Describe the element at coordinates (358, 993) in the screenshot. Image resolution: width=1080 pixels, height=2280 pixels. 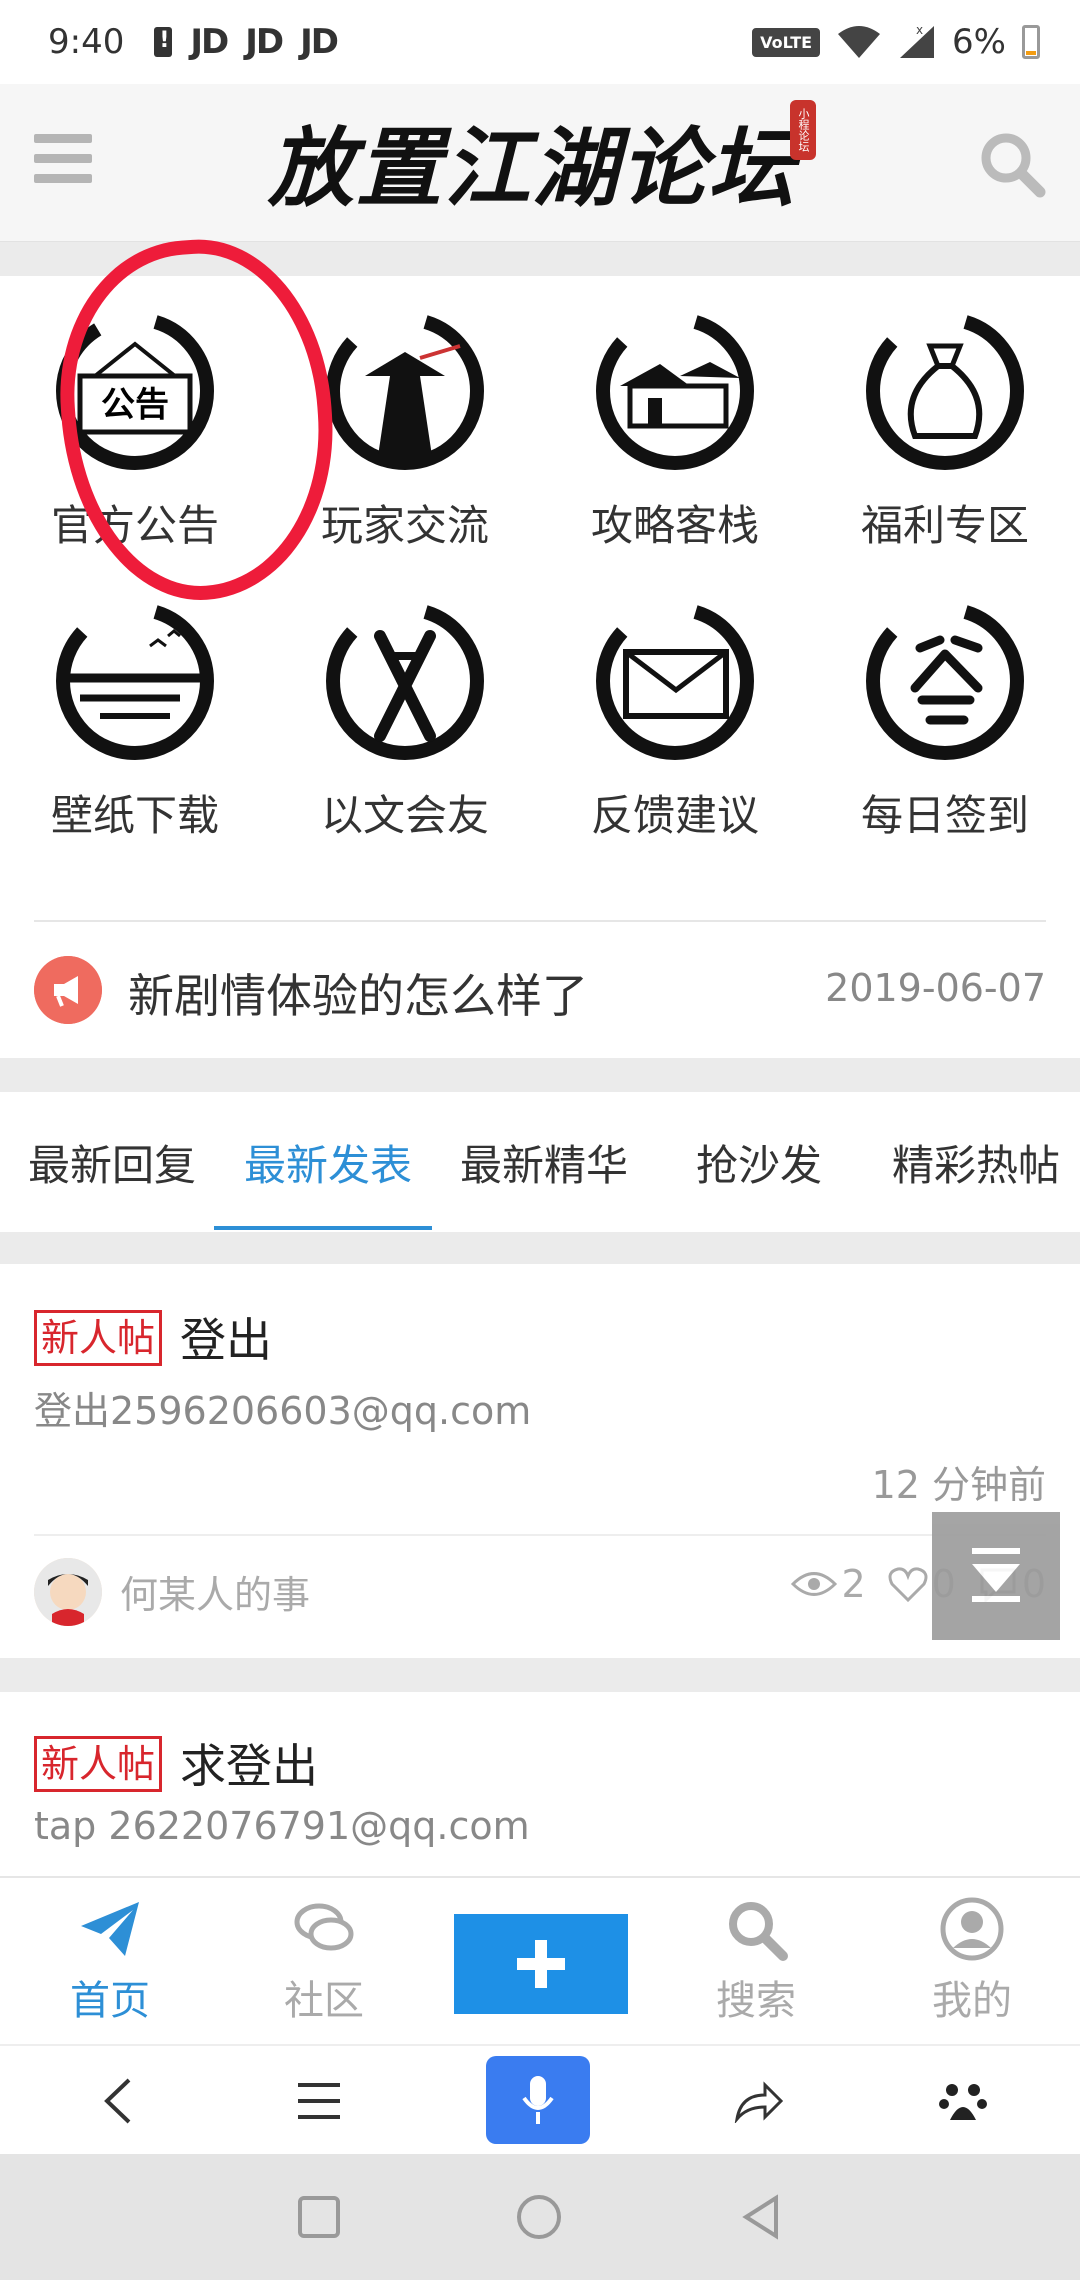
I see `notice-text: 新剧情体验的怎么样了` at that location.